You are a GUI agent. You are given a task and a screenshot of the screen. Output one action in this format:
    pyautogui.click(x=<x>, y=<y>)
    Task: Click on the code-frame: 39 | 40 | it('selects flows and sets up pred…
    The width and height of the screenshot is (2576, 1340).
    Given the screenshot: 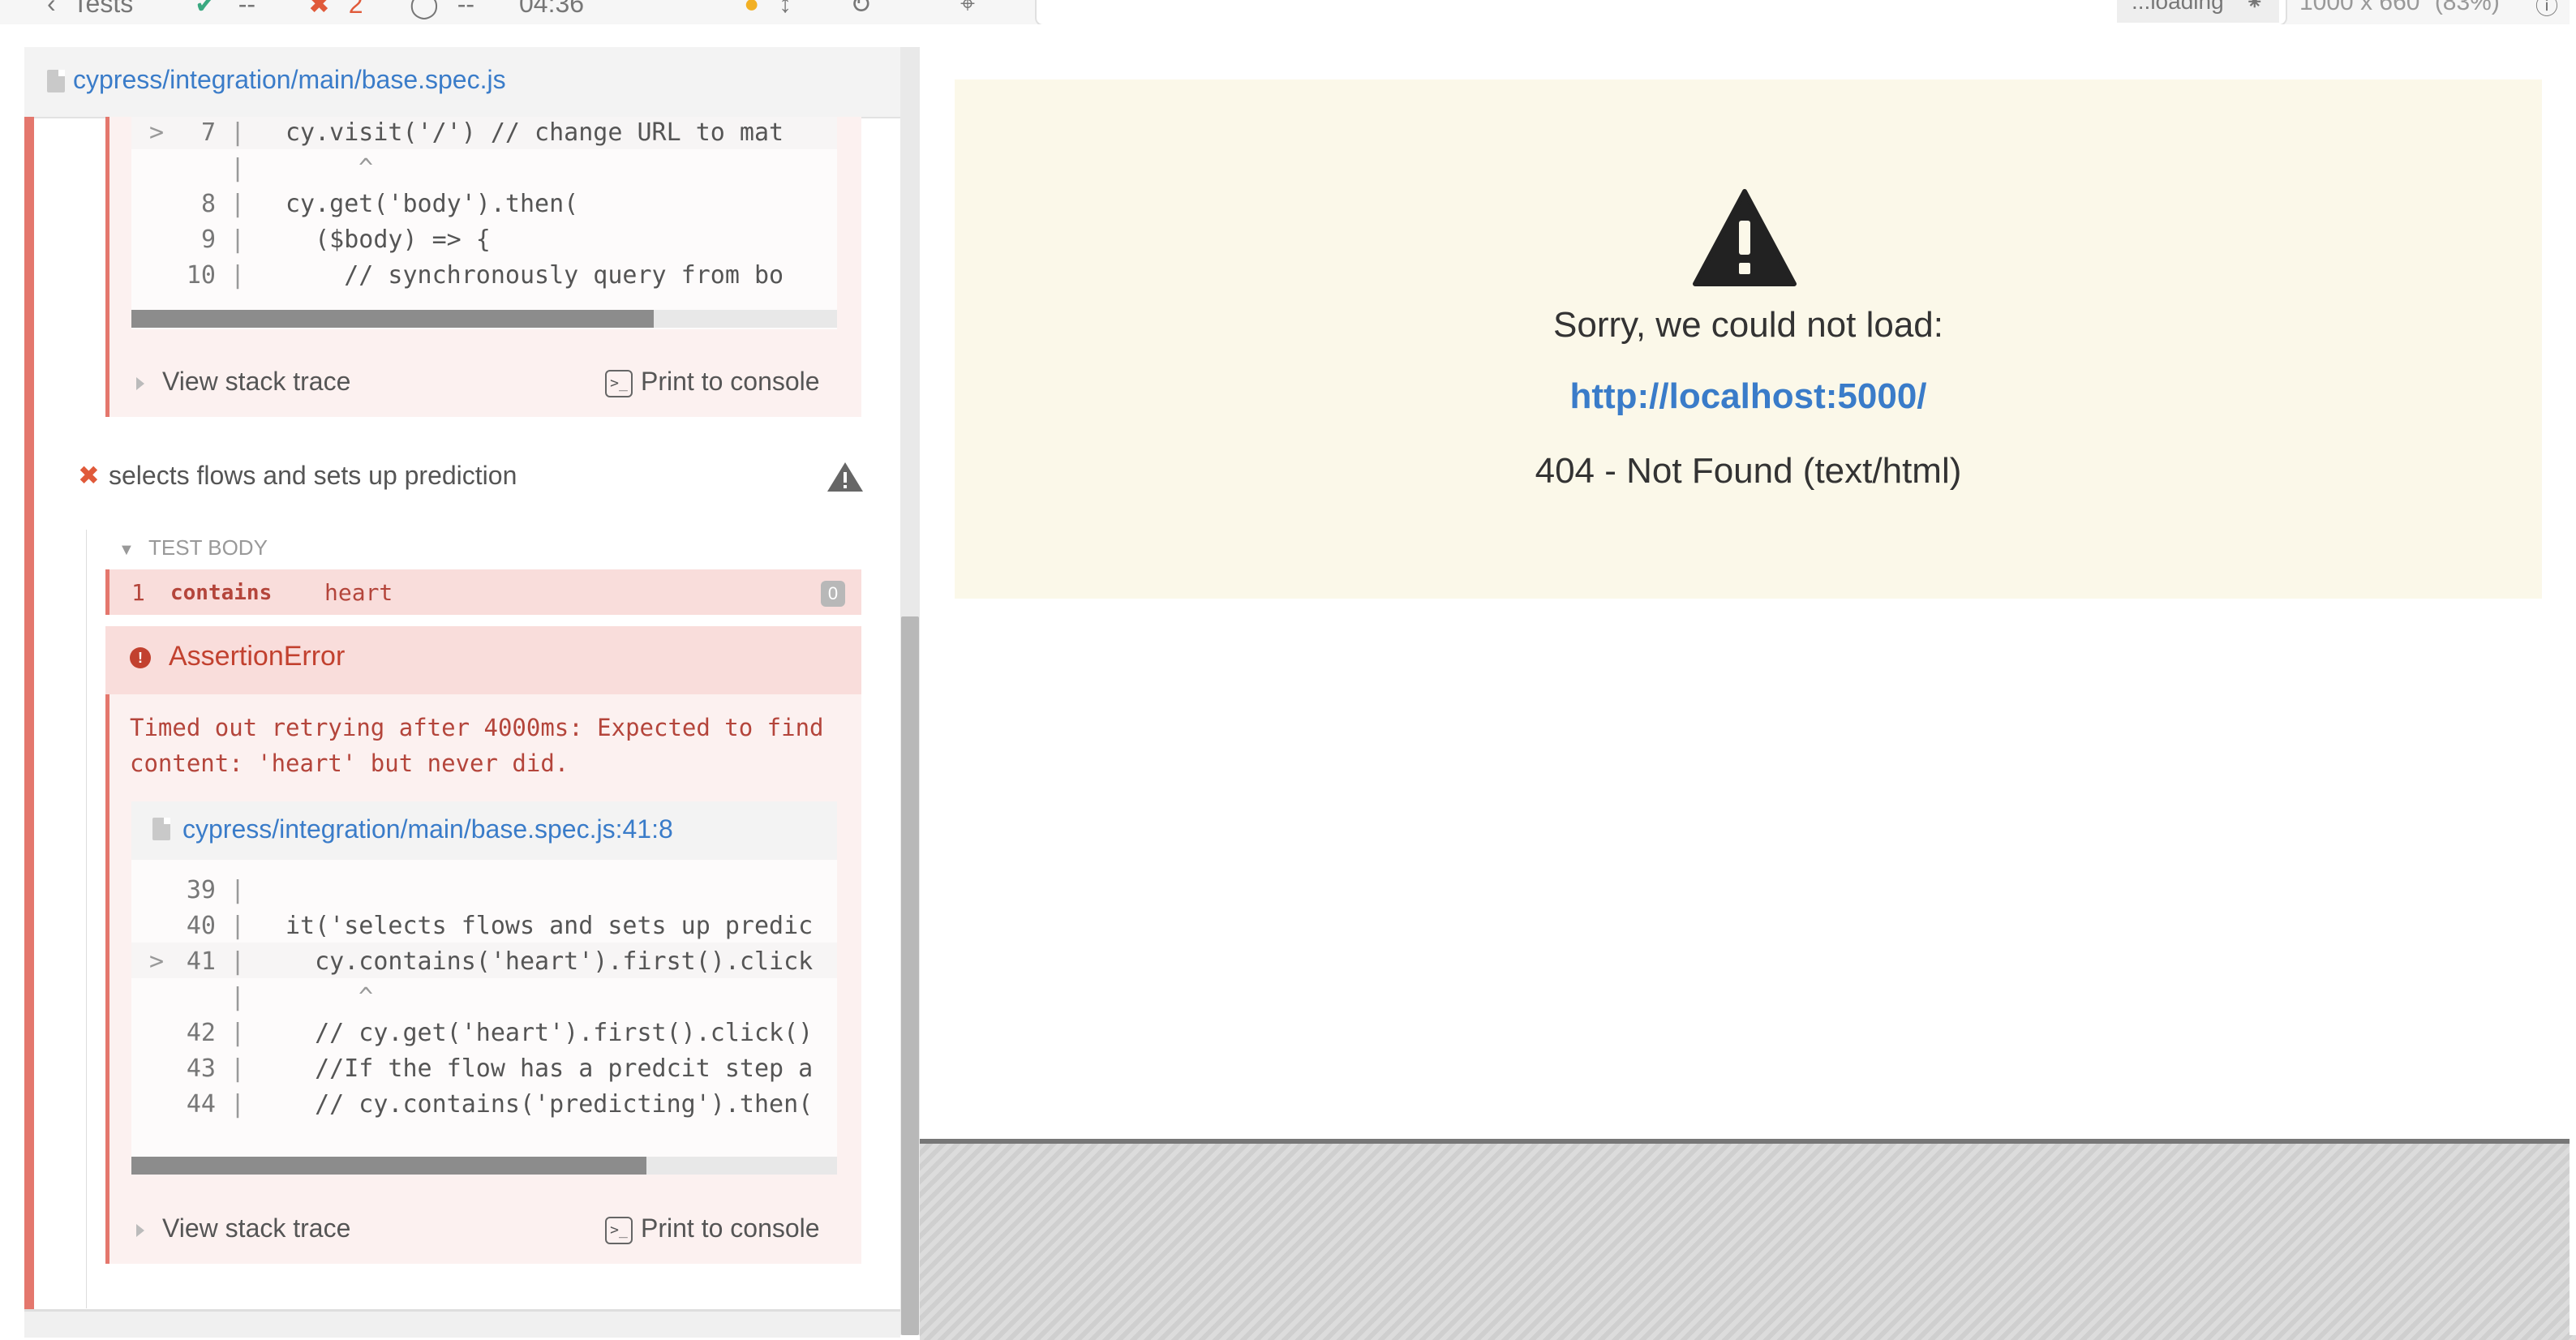 What is the action you would take?
    pyautogui.click(x=484, y=1012)
    